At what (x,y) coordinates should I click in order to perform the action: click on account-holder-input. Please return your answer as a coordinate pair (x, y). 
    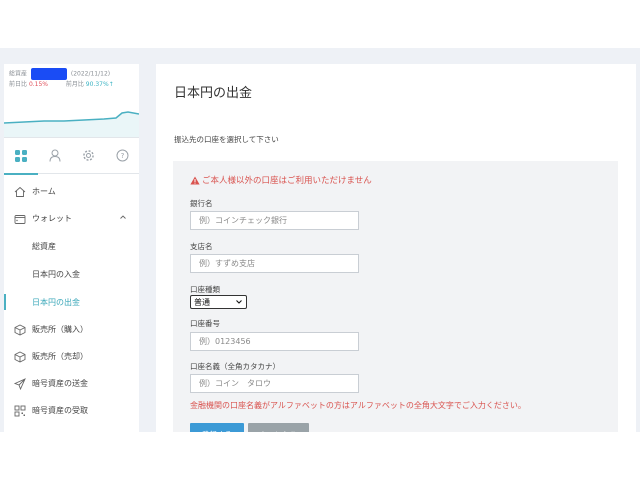
    Looking at the image, I should click on (274, 383).